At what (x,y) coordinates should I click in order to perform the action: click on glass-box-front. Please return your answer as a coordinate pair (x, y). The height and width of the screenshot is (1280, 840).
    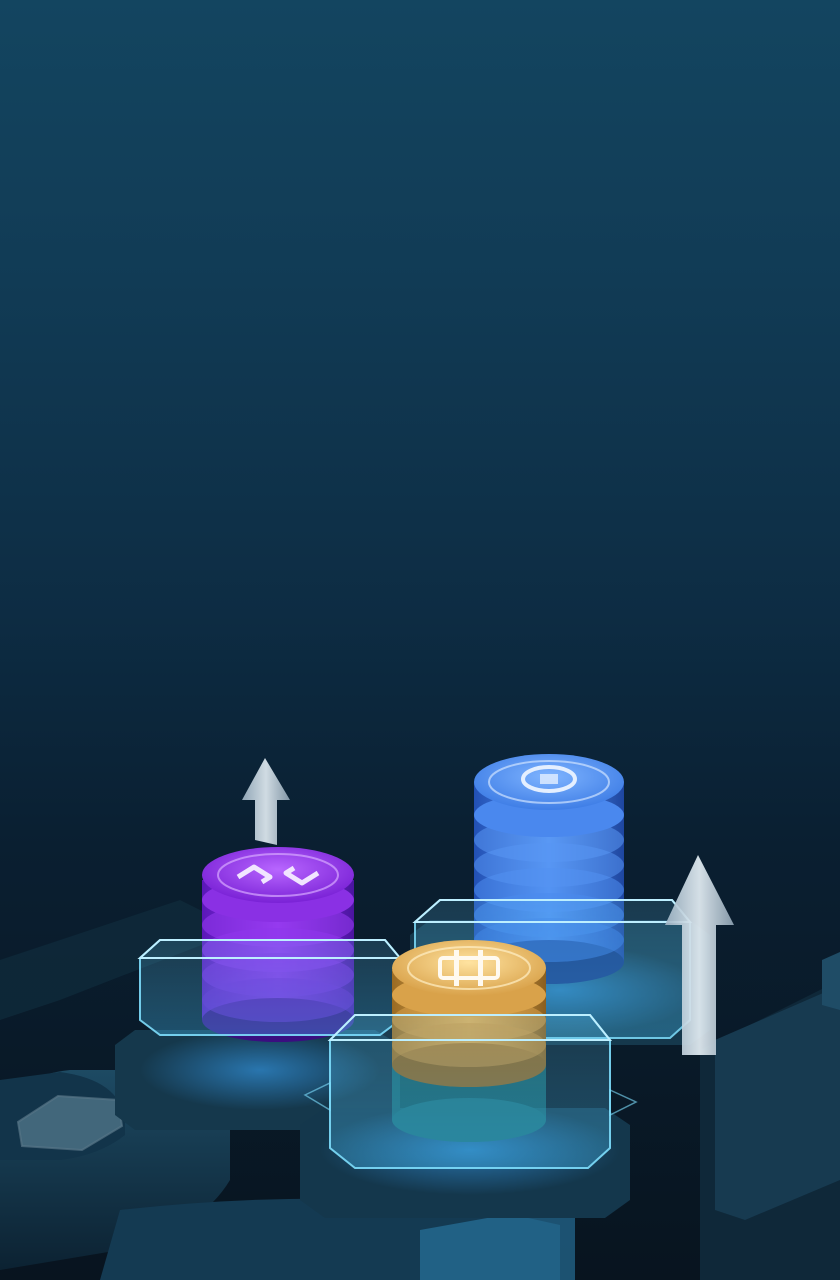
    Looking at the image, I should click on (470, 1091).